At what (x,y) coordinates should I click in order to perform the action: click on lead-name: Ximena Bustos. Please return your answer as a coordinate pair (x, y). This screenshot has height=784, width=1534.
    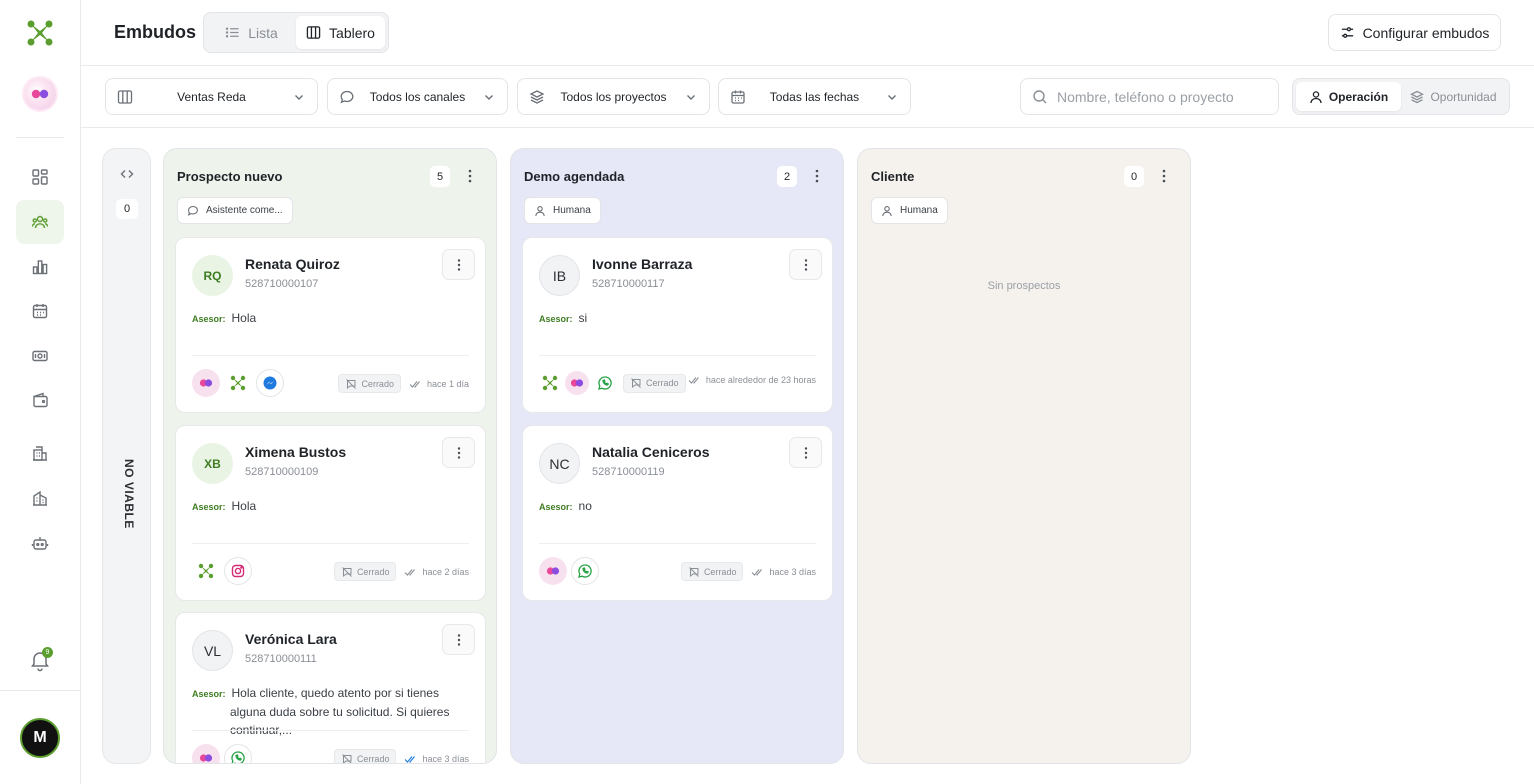
    Looking at the image, I should click on (296, 452).